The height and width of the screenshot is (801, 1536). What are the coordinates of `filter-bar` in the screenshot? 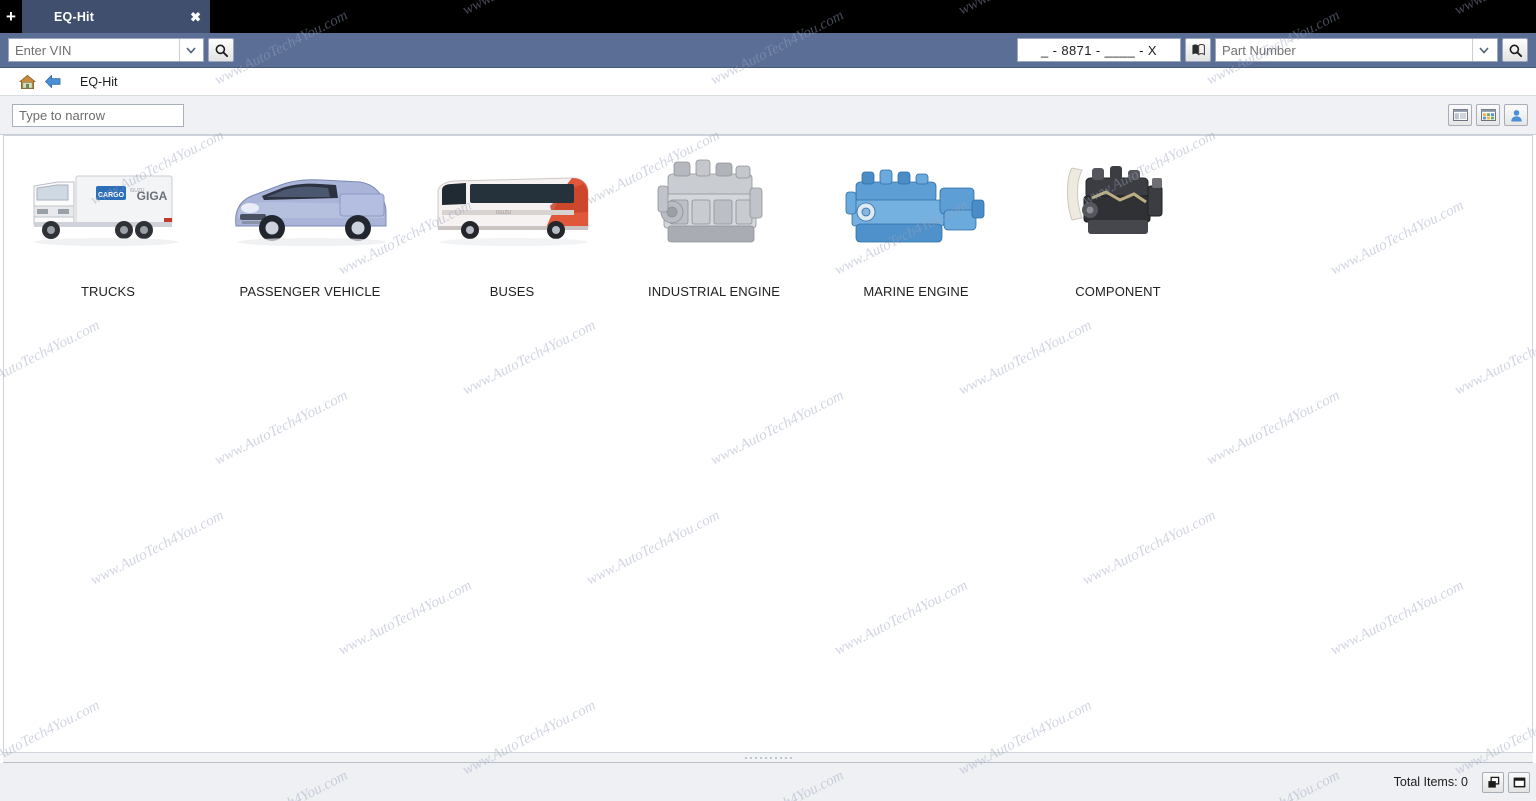 It's located at (768, 115).